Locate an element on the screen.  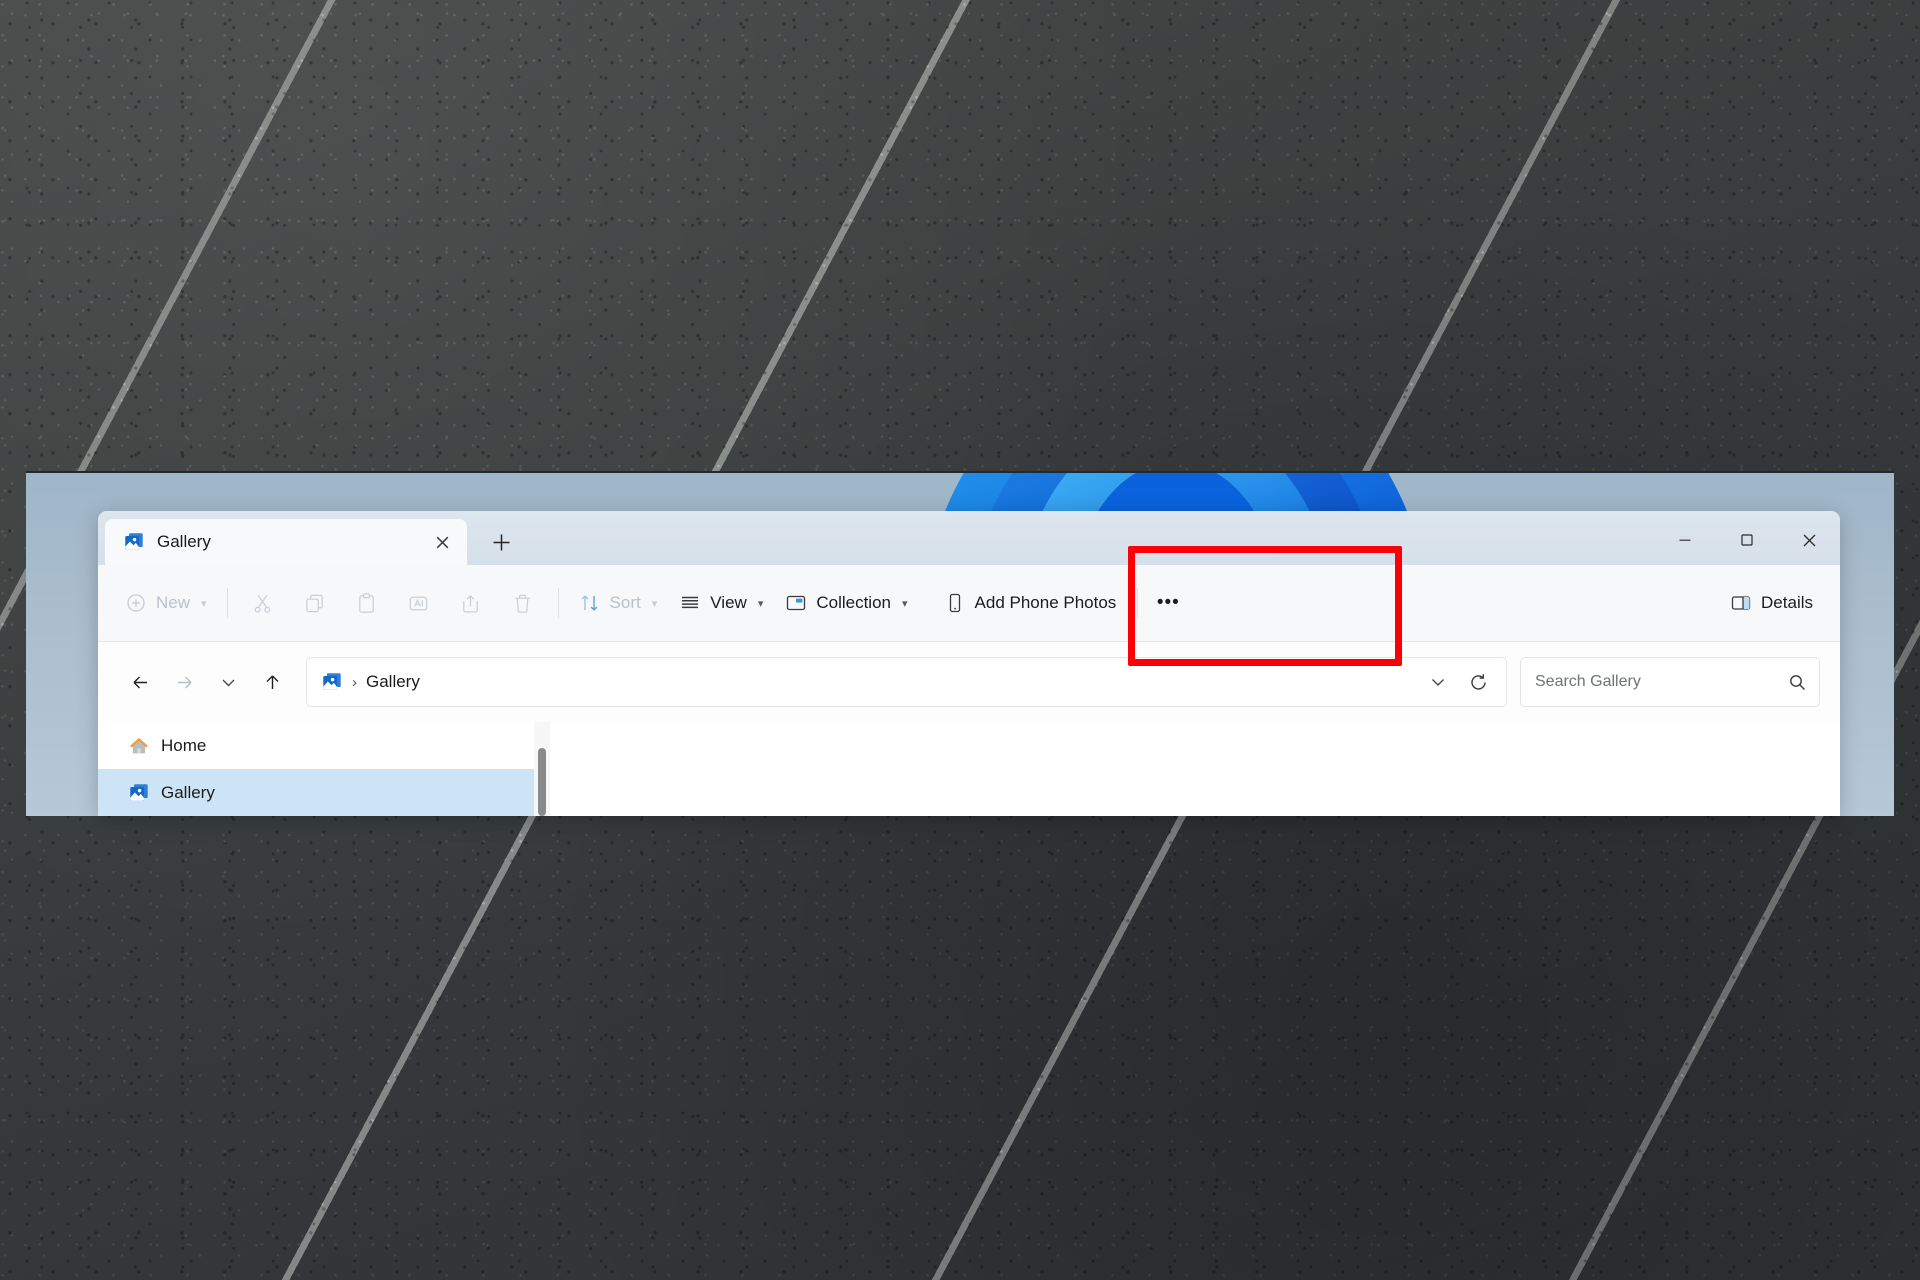
new-label: New is located at coordinates (173, 602).